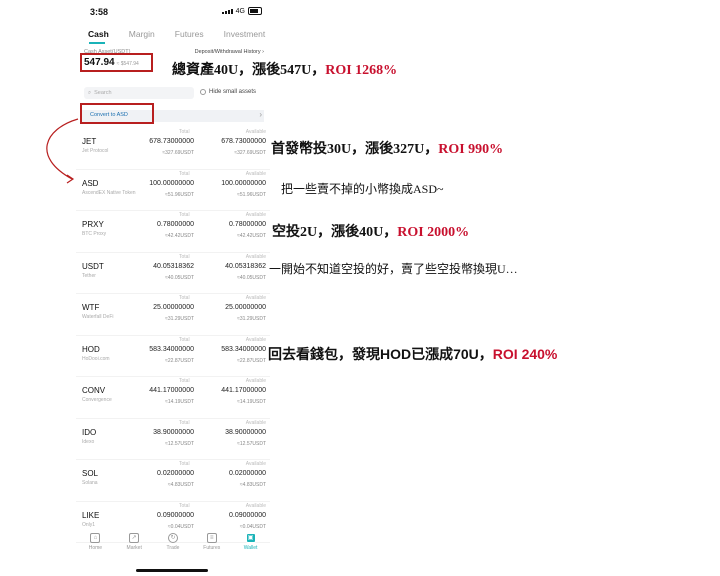 This screenshot has height=576, width=720. Describe the element at coordinates (180, 485) in the screenshot. I see `total-usdt: ≈4.83USDT` at that location.